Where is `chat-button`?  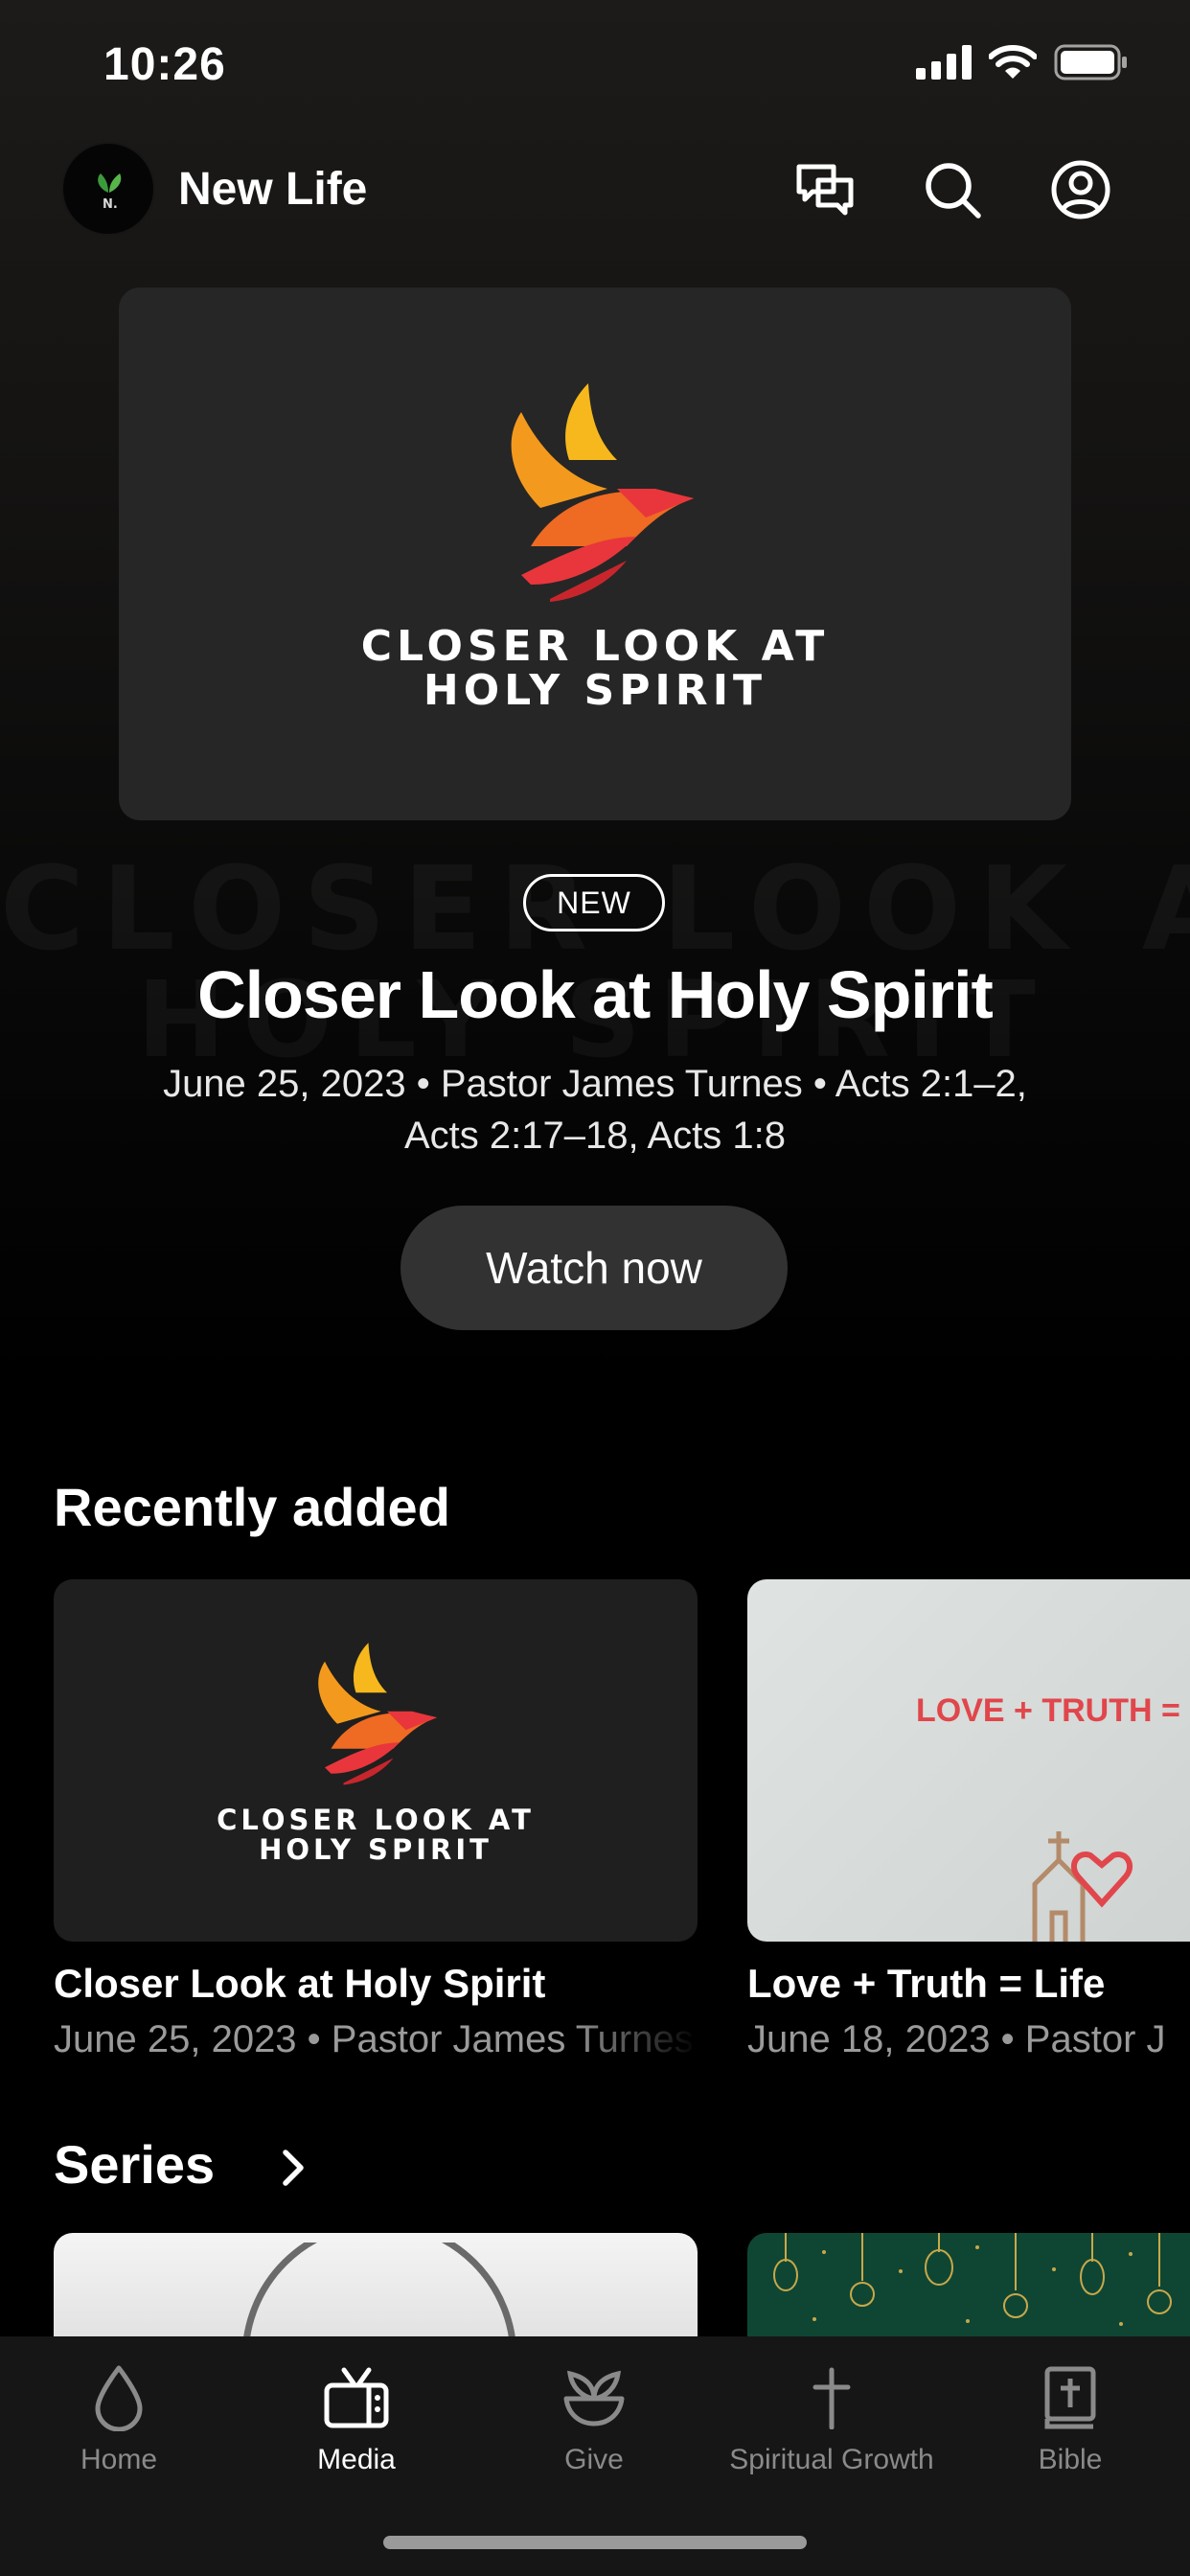 chat-button is located at coordinates (826, 189).